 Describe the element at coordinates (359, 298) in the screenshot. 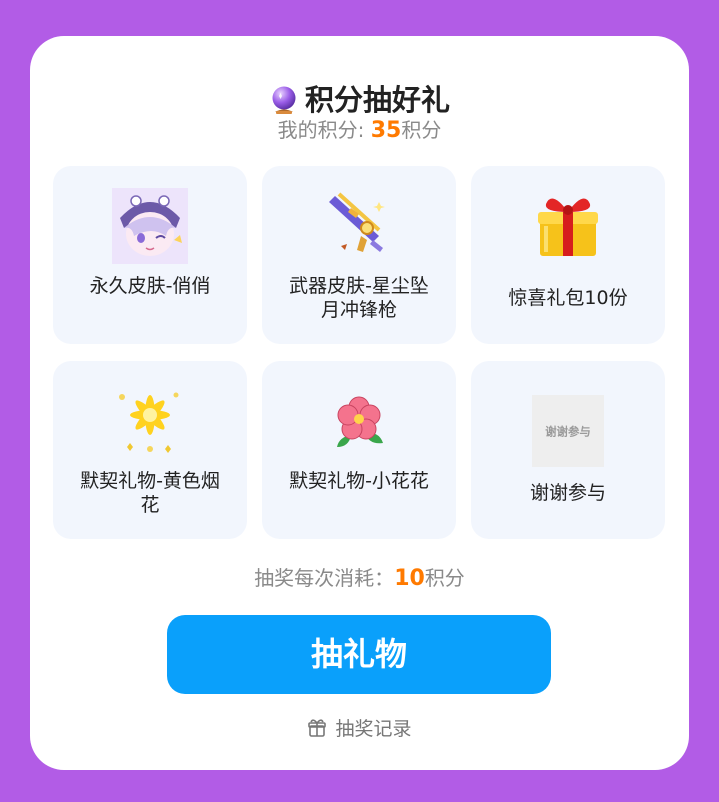

I see `prize-name: 武器皮肤-星尘坠月冲锋枪` at that location.